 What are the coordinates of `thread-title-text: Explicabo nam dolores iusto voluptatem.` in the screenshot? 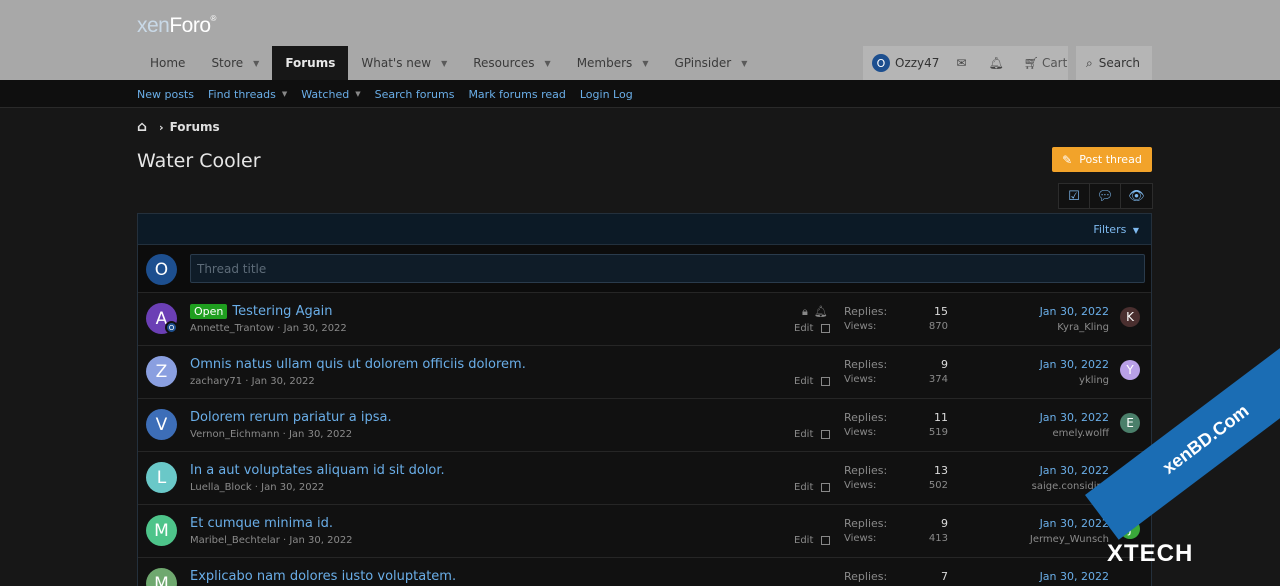 It's located at (323, 576).